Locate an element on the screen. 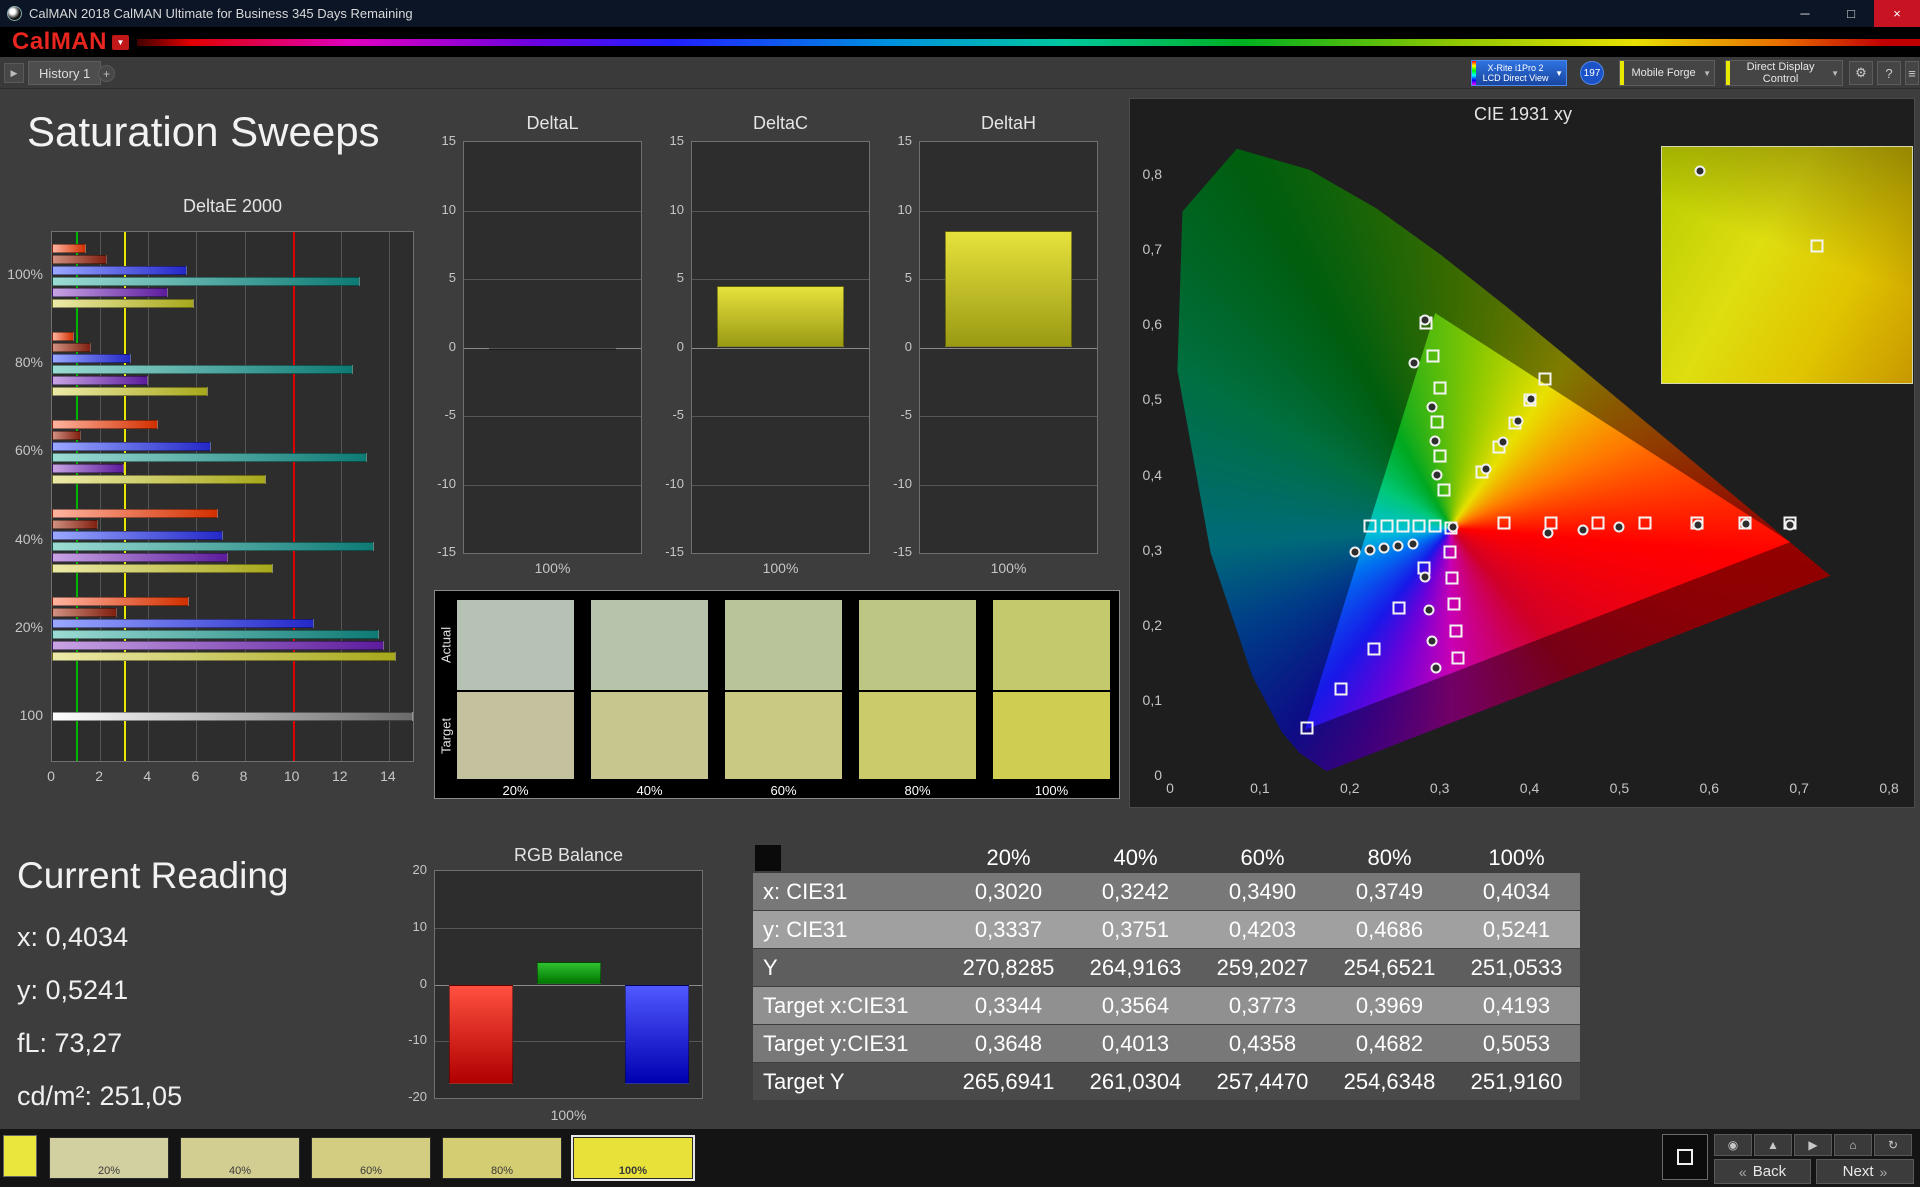 The image size is (1920, 1187). source-dropdown: Mobile Forge ▼ is located at coordinates (1667, 73).